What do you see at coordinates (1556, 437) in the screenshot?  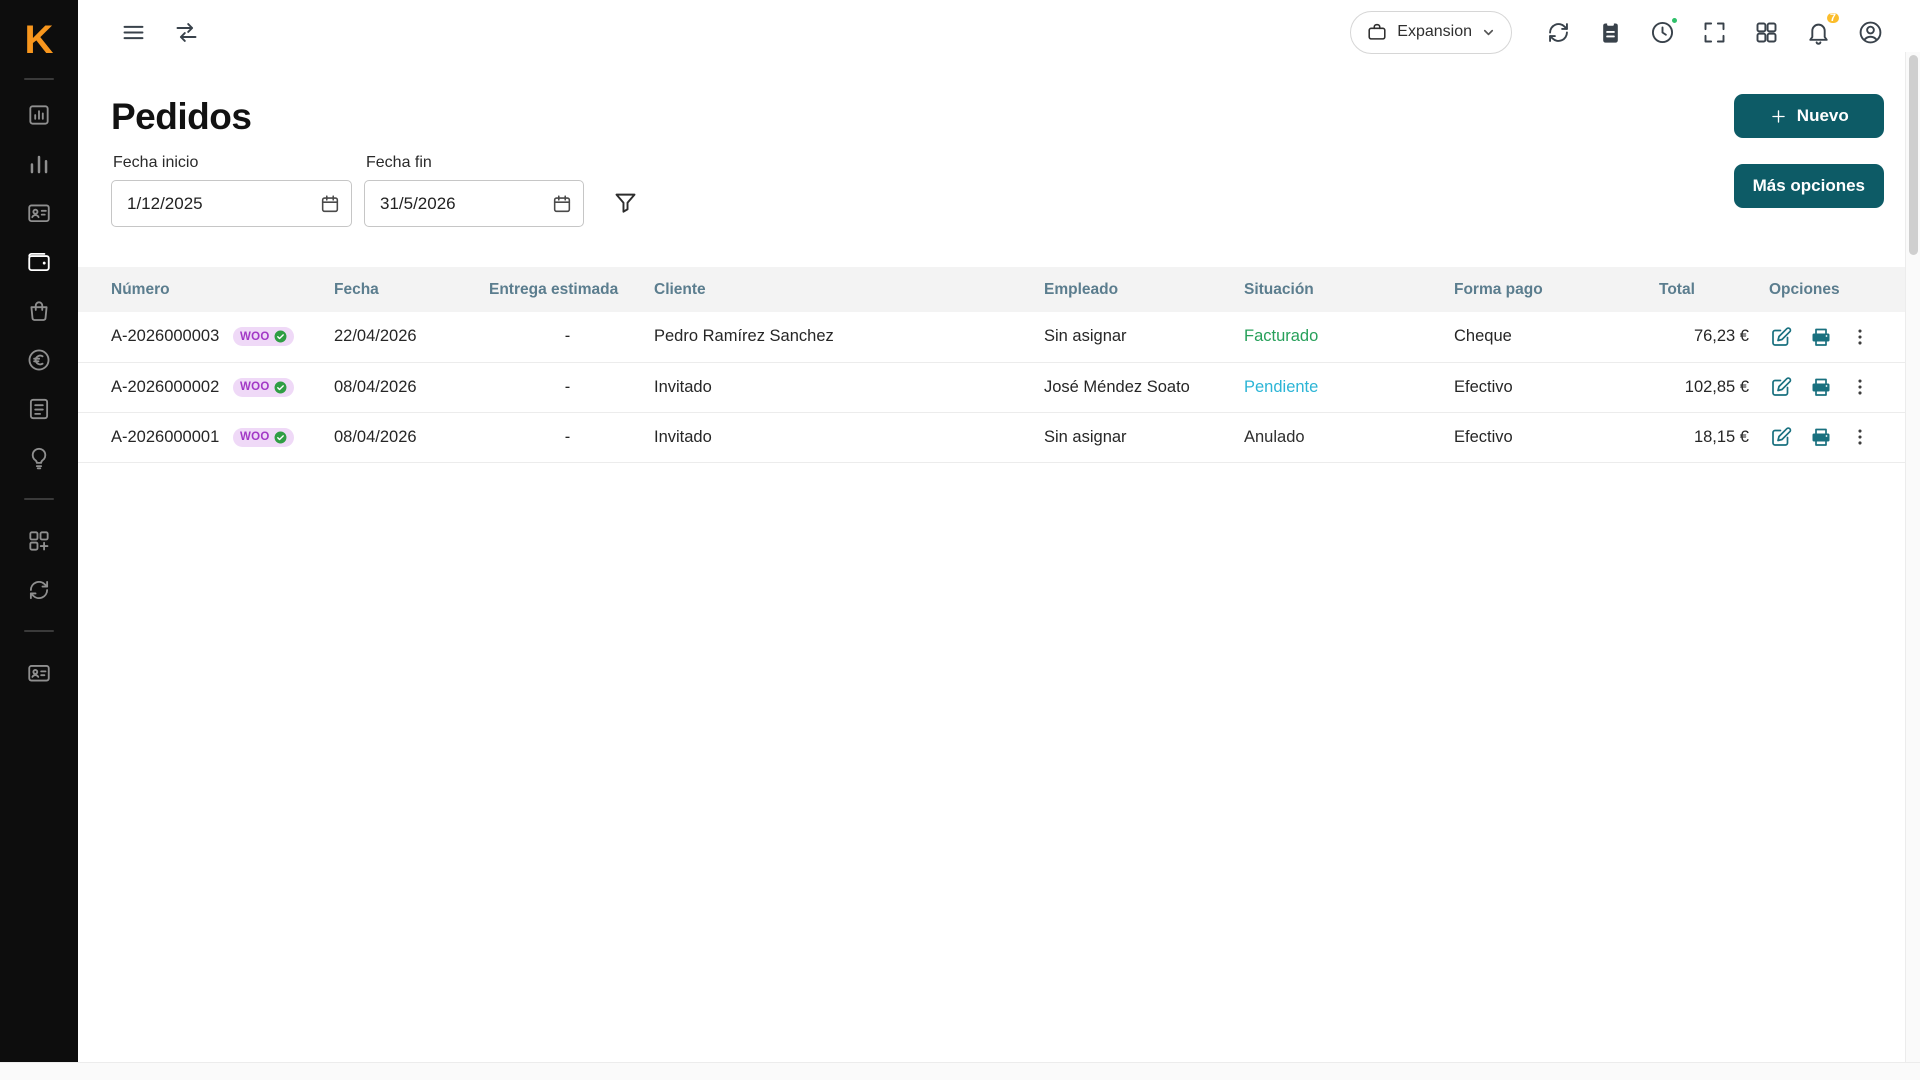 I see `cell-forma-pago: Efectivo` at bounding box center [1556, 437].